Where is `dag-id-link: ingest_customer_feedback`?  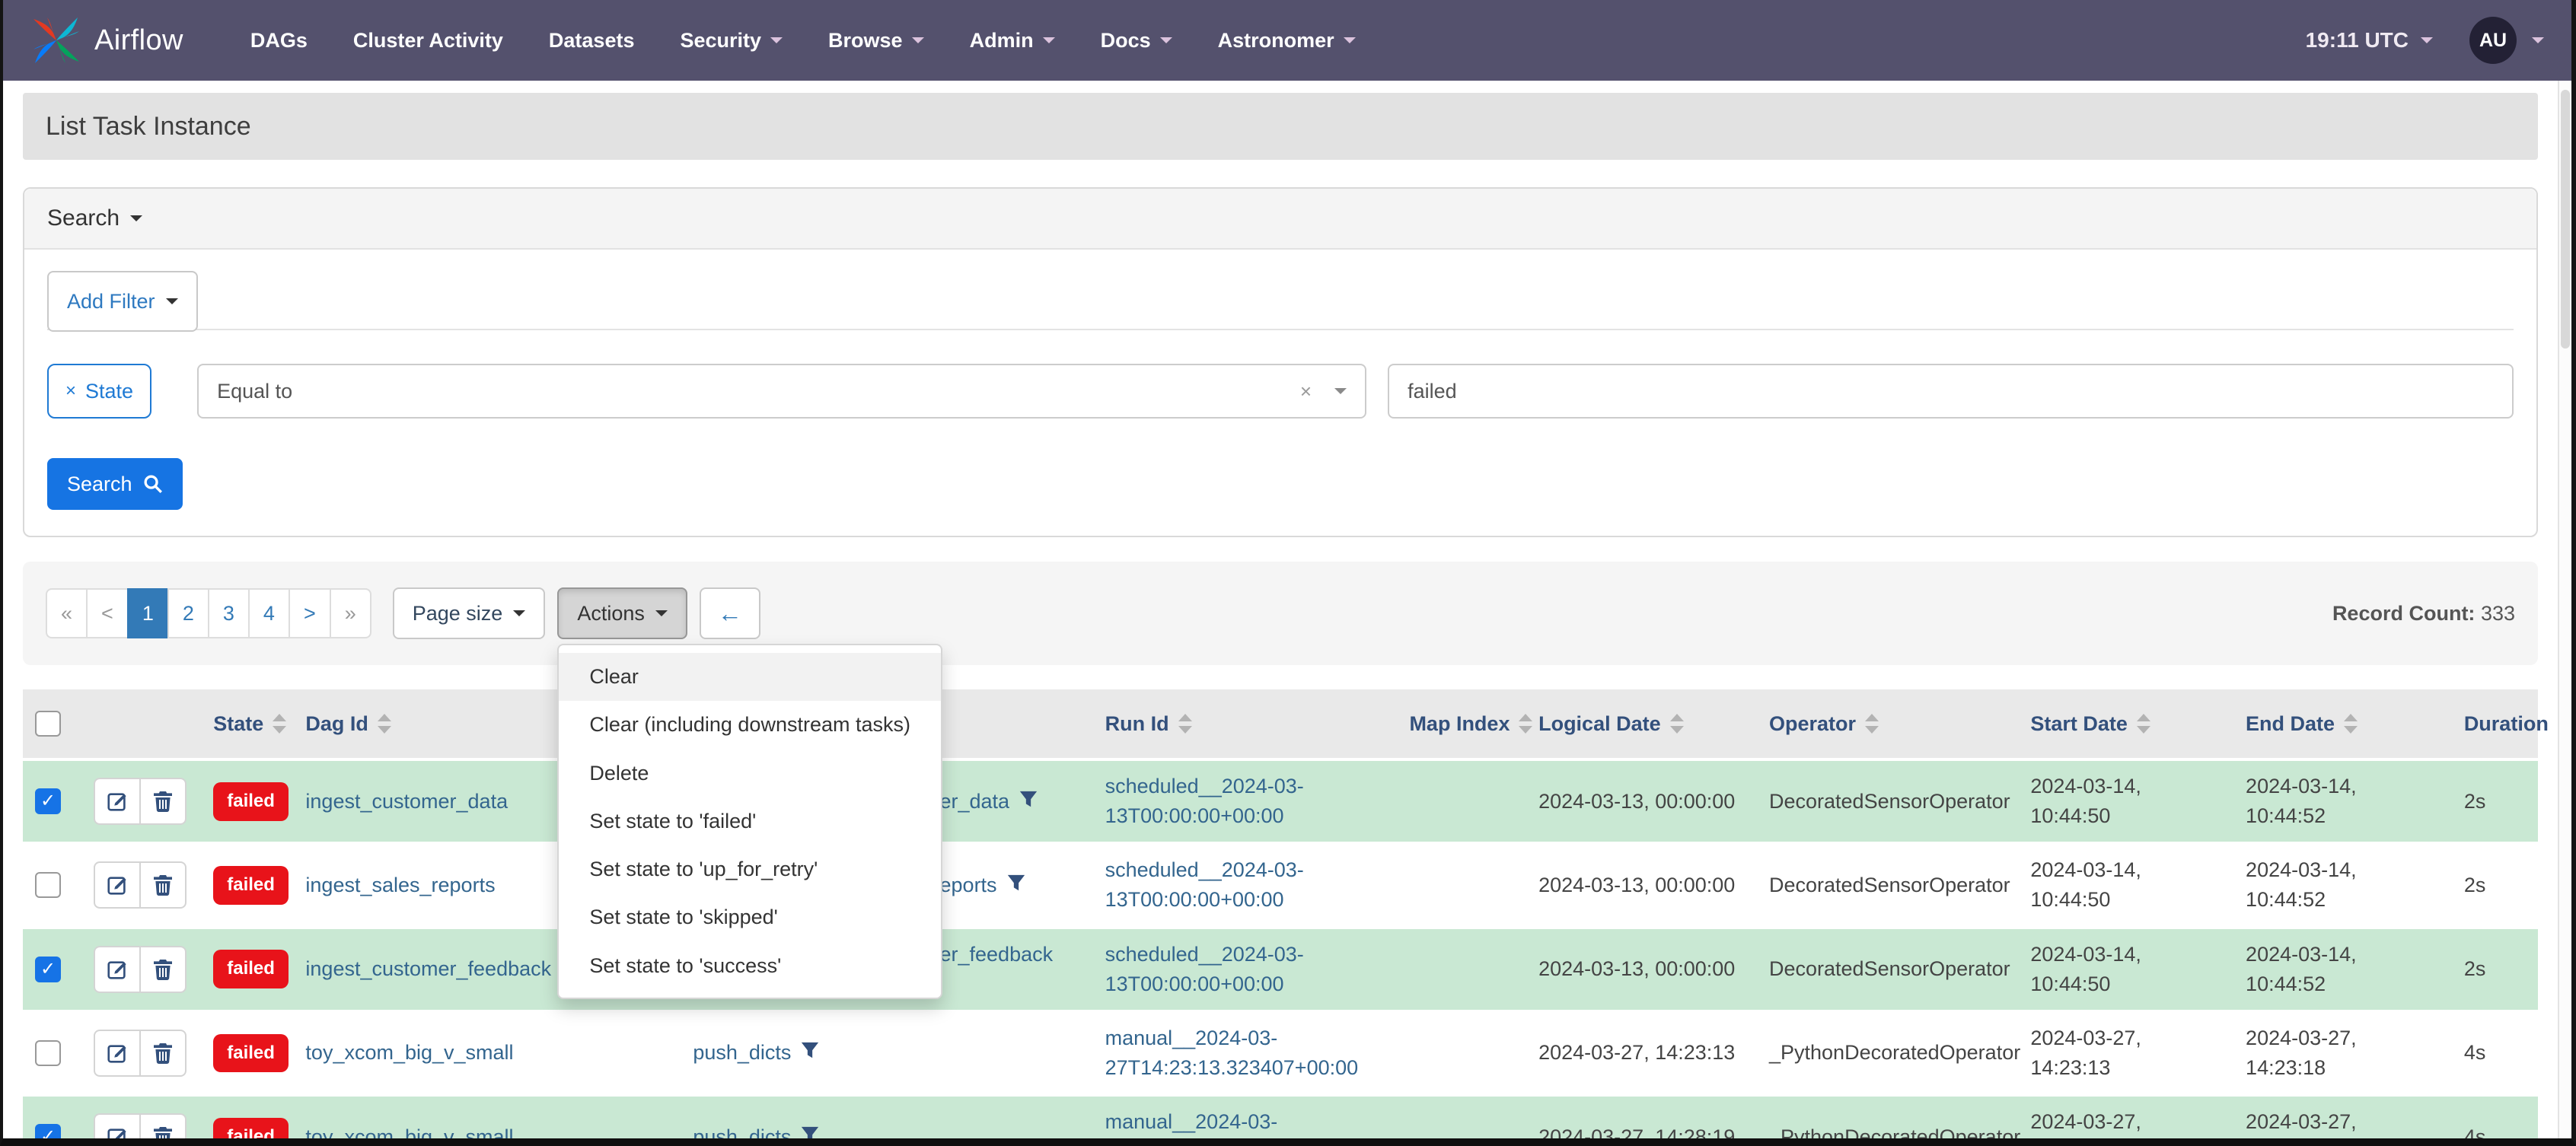 dag-id-link: ingest_customer_feedback is located at coordinates (428, 968).